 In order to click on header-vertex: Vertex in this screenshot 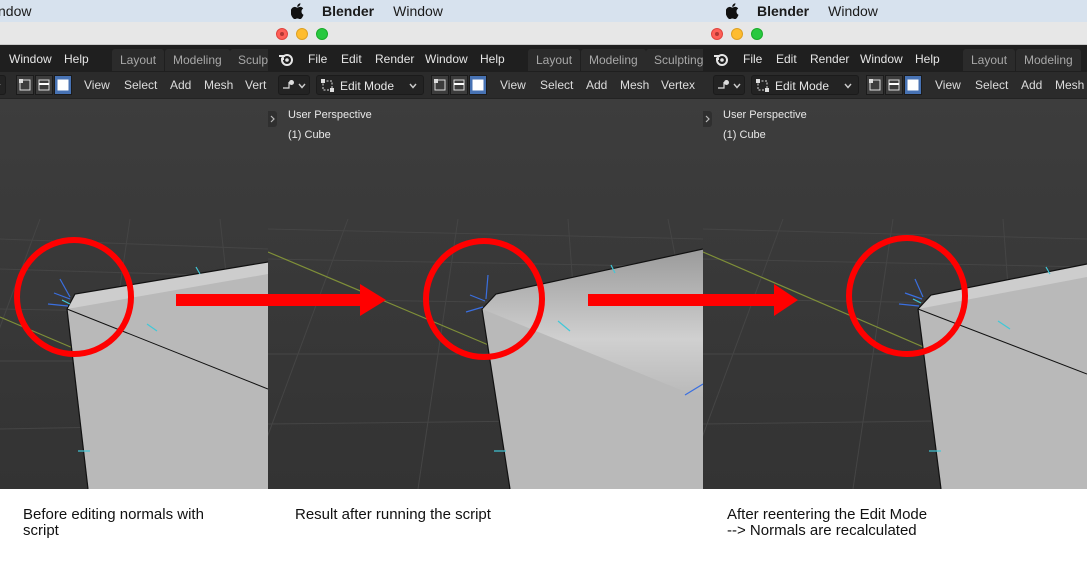, I will do `click(678, 85)`.